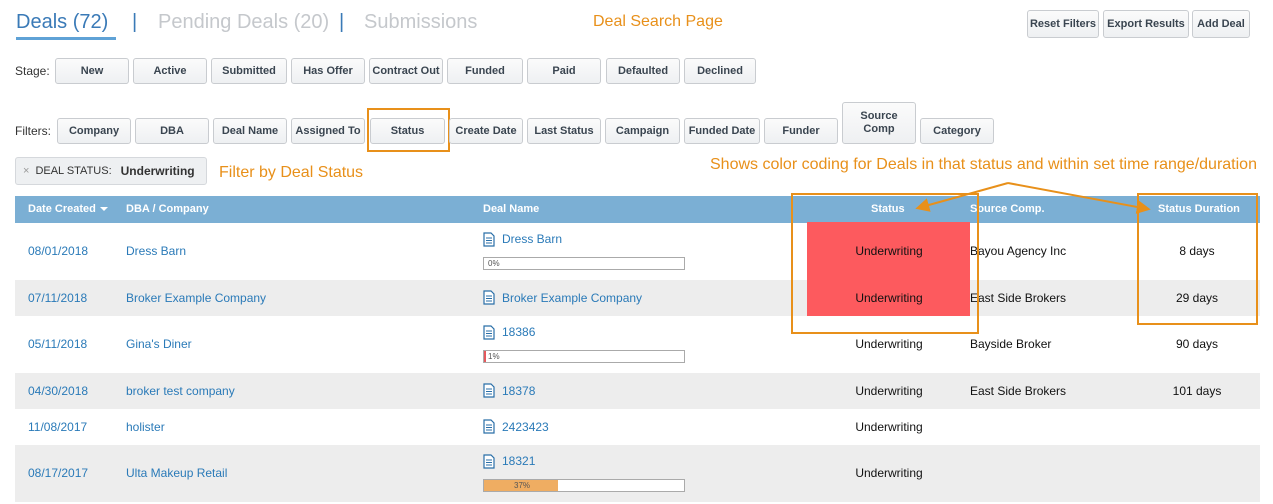 The image size is (1273, 504). I want to click on col-dba-company: DBA / Company, so click(167, 209).